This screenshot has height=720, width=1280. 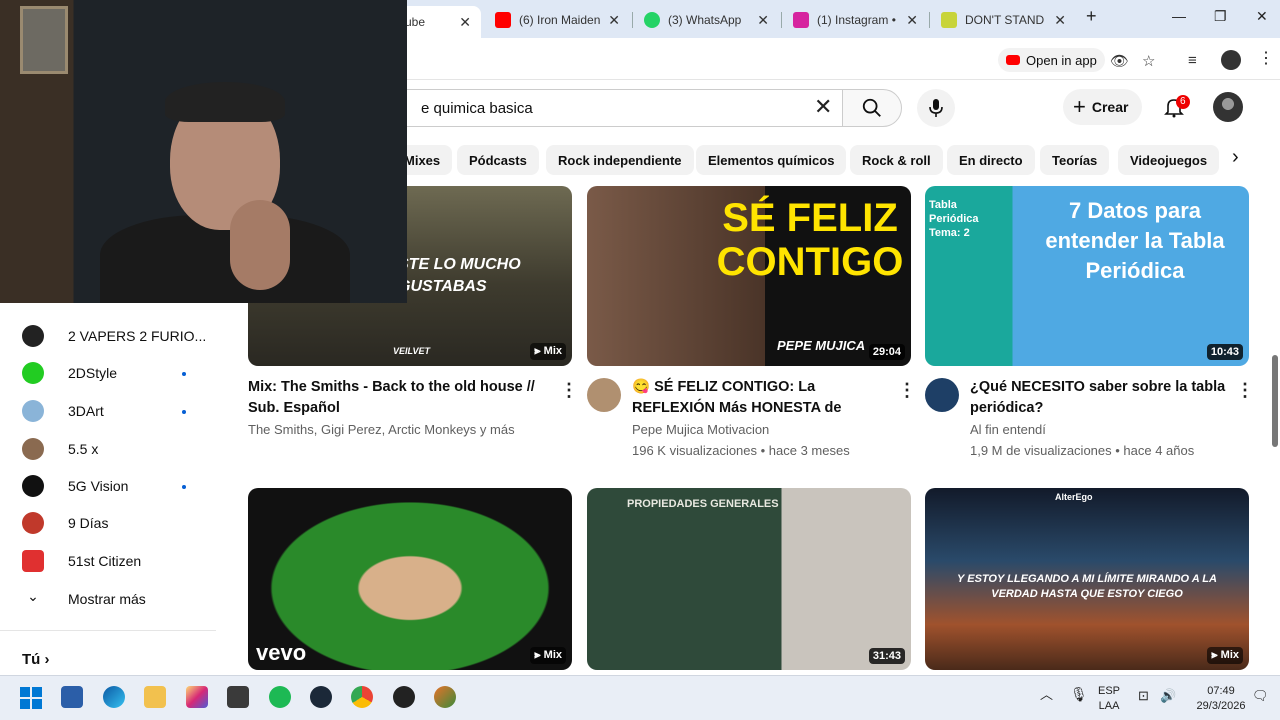 I want to click on sidebar-item-5-5-x: 5.5 x, so click(x=60, y=449).